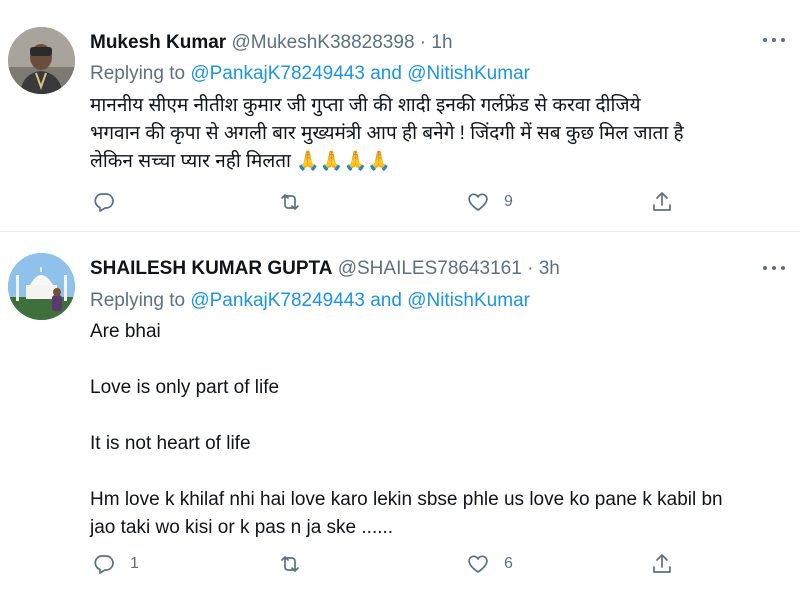  I want to click on text-line: It is not heart of life, so click(170, 443).